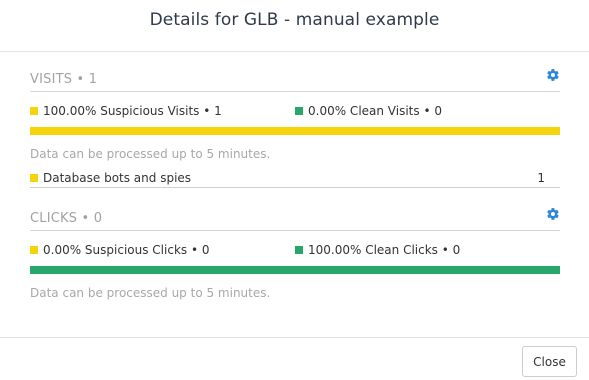  I want to click on clicks-clean-label: 100.00% Clean Clicks • 0, so click(384, 250).